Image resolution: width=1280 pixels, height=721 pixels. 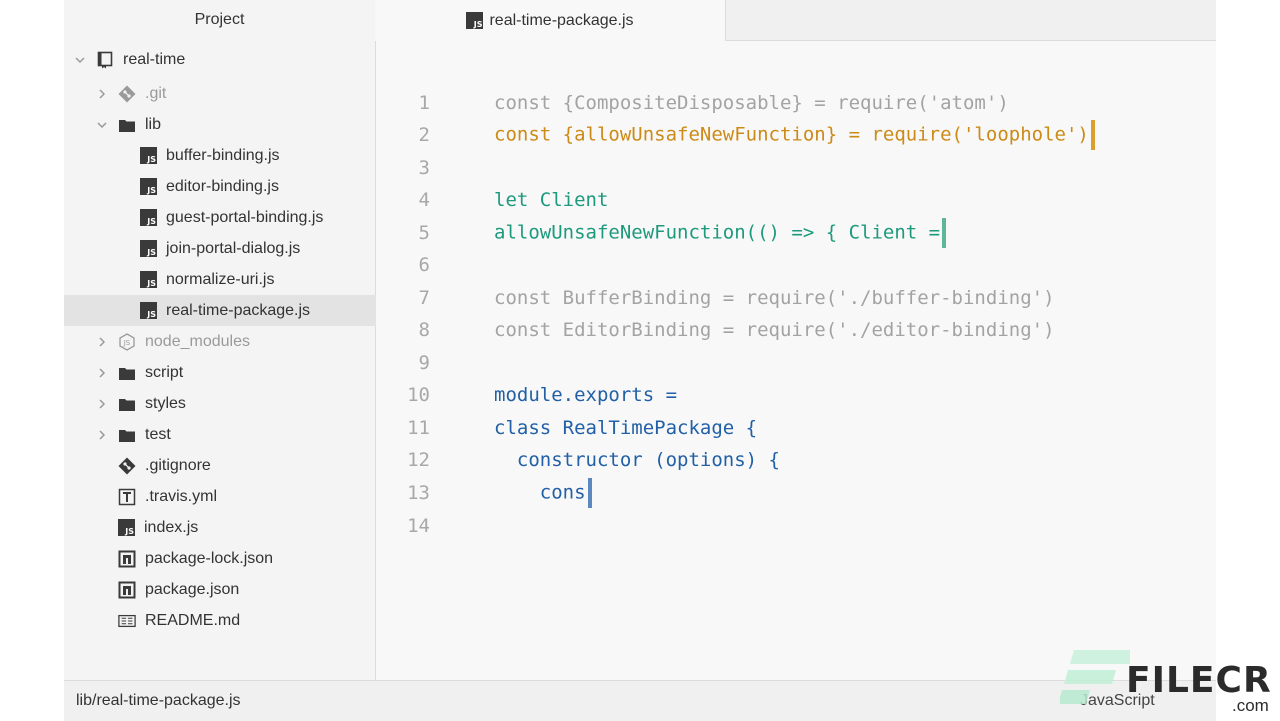 What do you see at coordinates (1250, 705) in the screenshot?
I see `watermark-domain: .com` at bounding box center [1250, 705].